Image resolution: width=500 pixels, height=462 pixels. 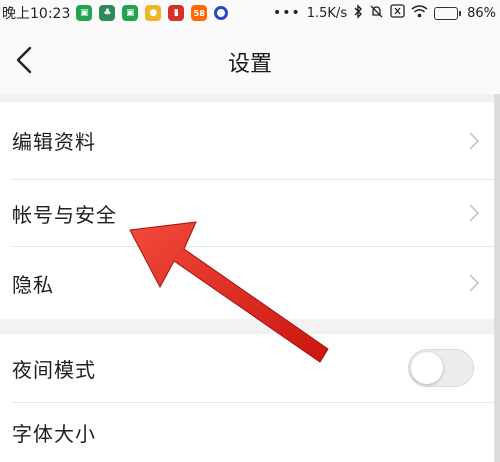 I want to click on navigation-bar: 设置, so click(x=250, y=60).